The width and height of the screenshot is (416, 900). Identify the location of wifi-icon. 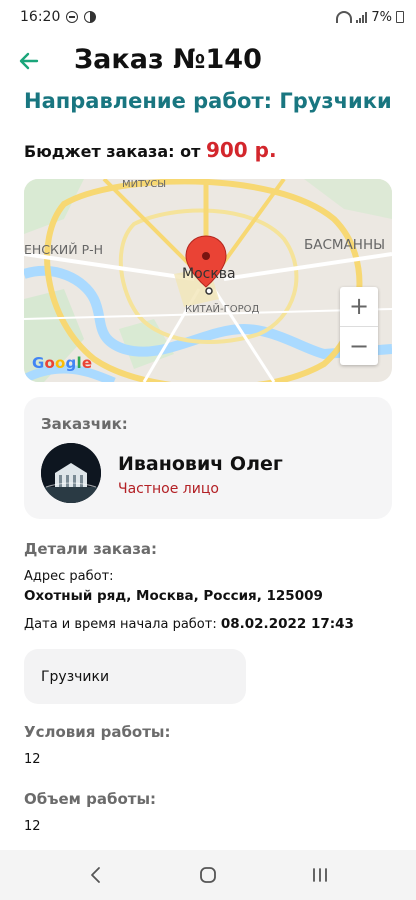
(344, 17).